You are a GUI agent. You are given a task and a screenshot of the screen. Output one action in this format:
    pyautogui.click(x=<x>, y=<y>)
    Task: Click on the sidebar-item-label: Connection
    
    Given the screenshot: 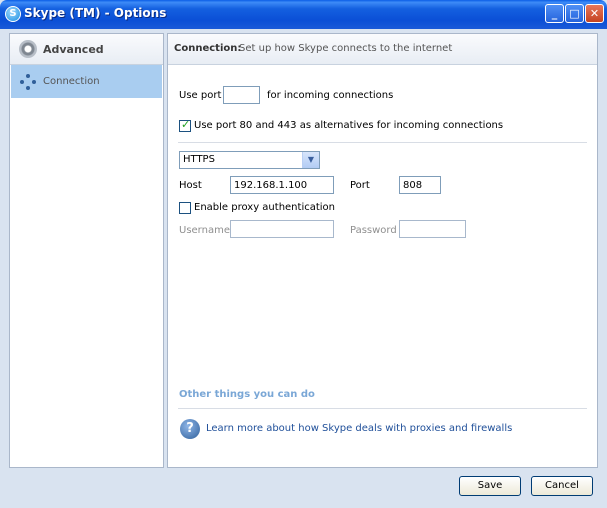 What is the action you would take?
    pyautogui.click(x=71, y=81)
    